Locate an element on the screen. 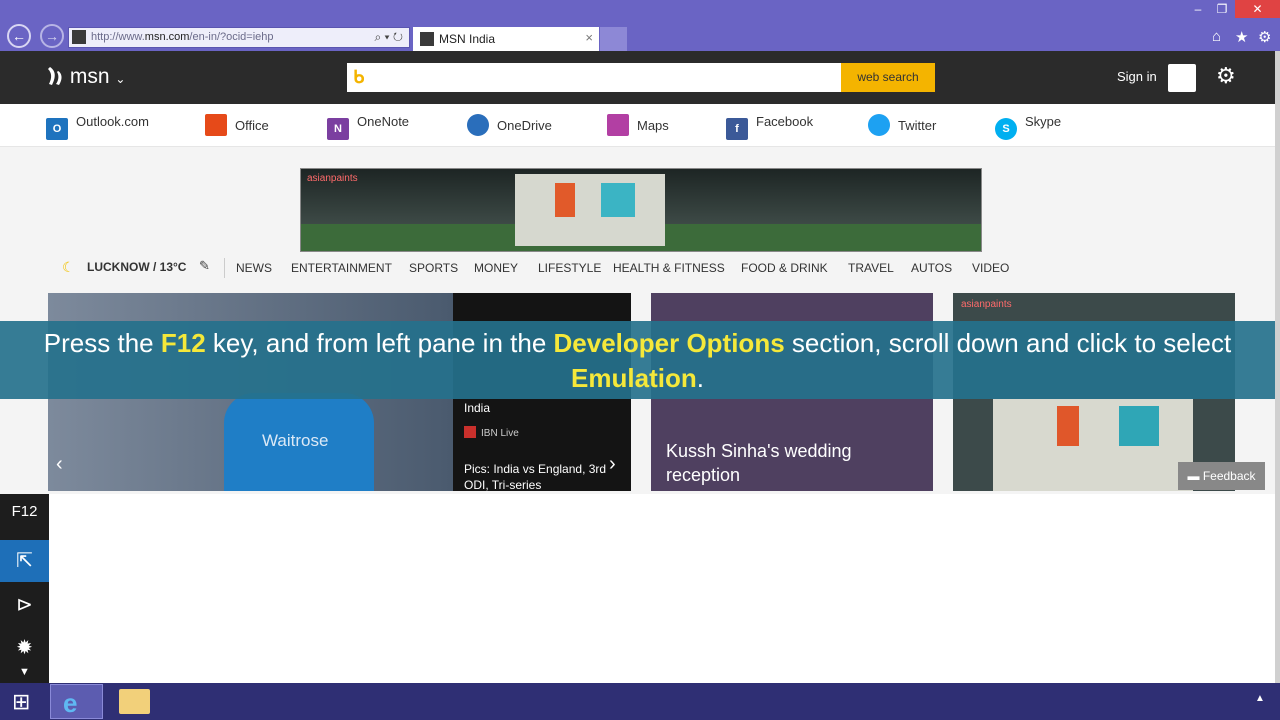 The height and width of the screenshot is (720, 1280). carousel-next-icon: › is located at coordinates (612, 464).